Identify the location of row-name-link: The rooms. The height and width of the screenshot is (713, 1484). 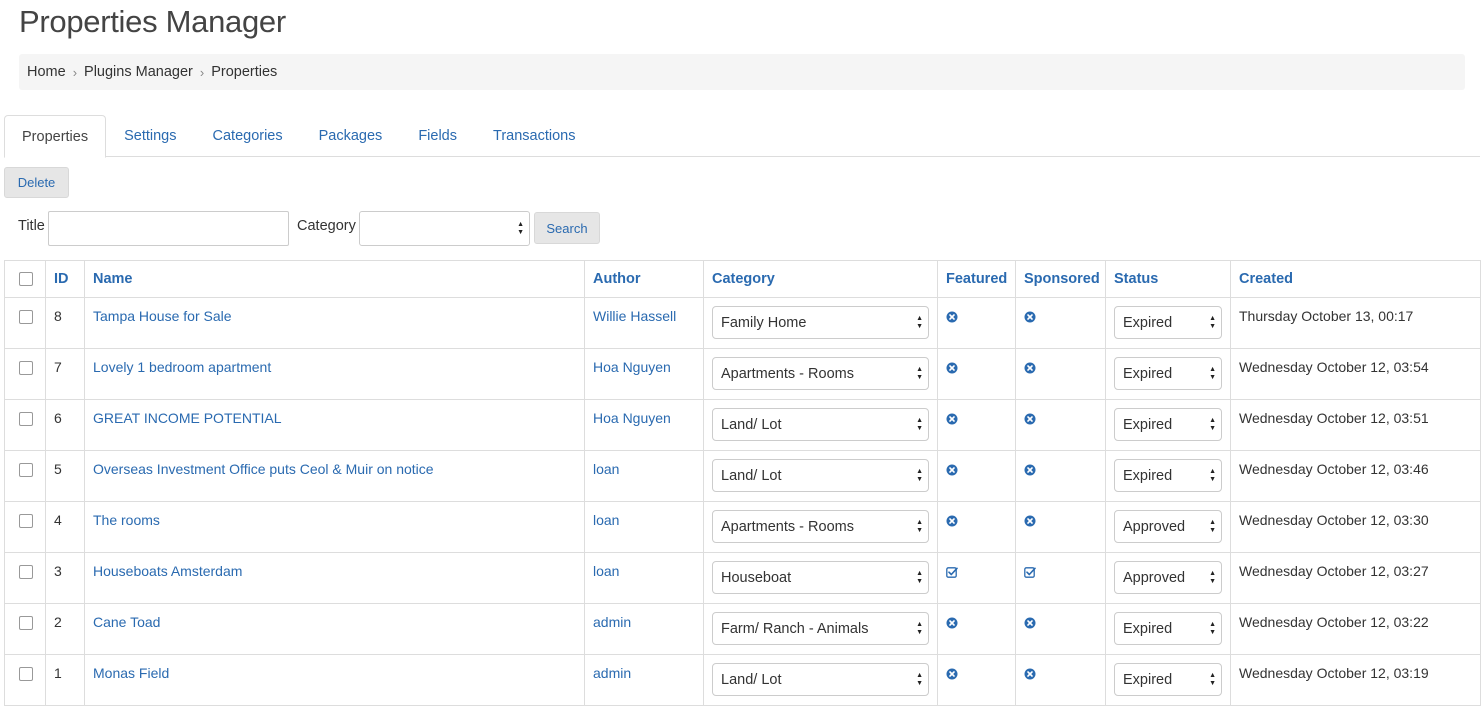
(334, 527).